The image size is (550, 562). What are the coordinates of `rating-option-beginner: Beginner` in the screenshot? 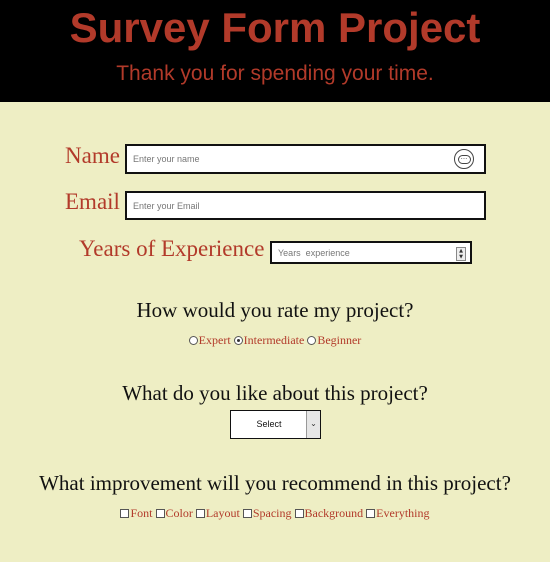 It's located at (334, 340).